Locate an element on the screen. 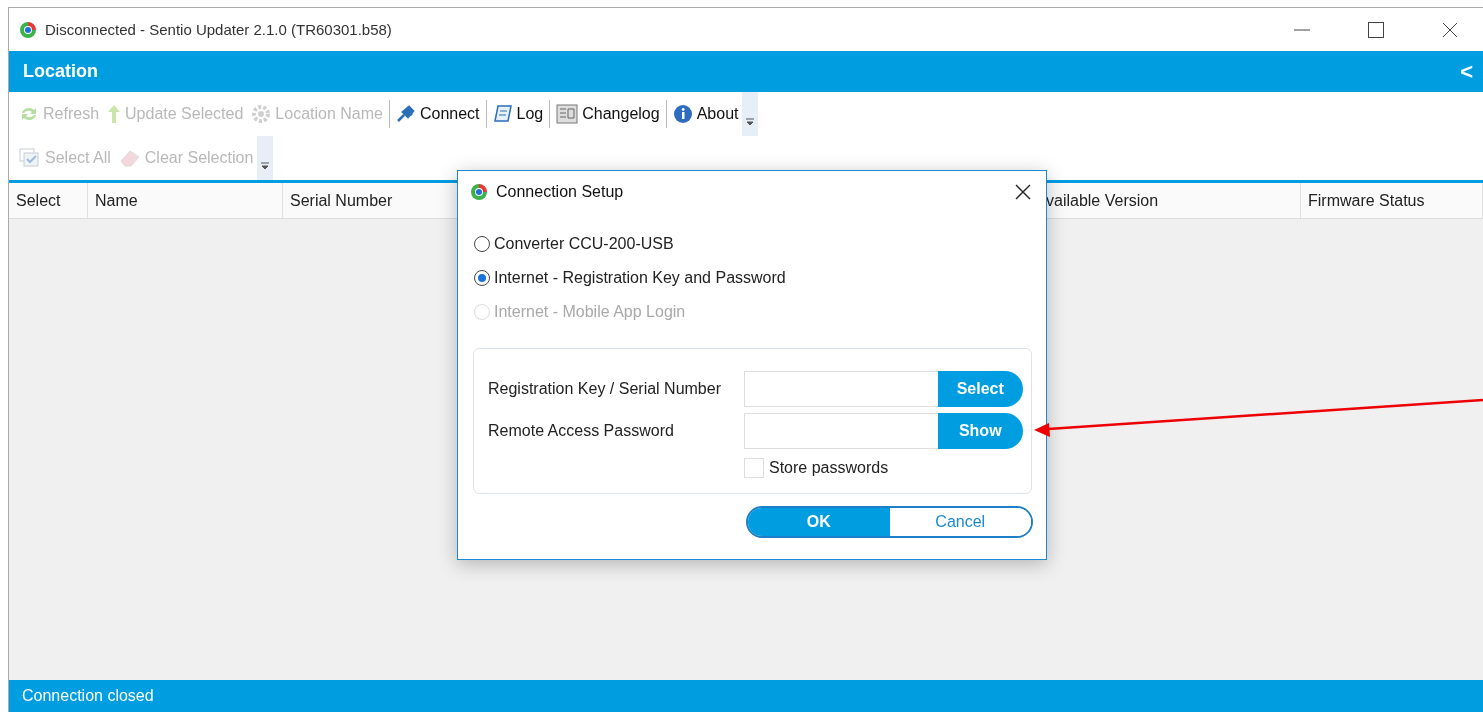 The height and width of the screenshot is (712, 1483). refresh-icon is located at coordinates (29, 114).